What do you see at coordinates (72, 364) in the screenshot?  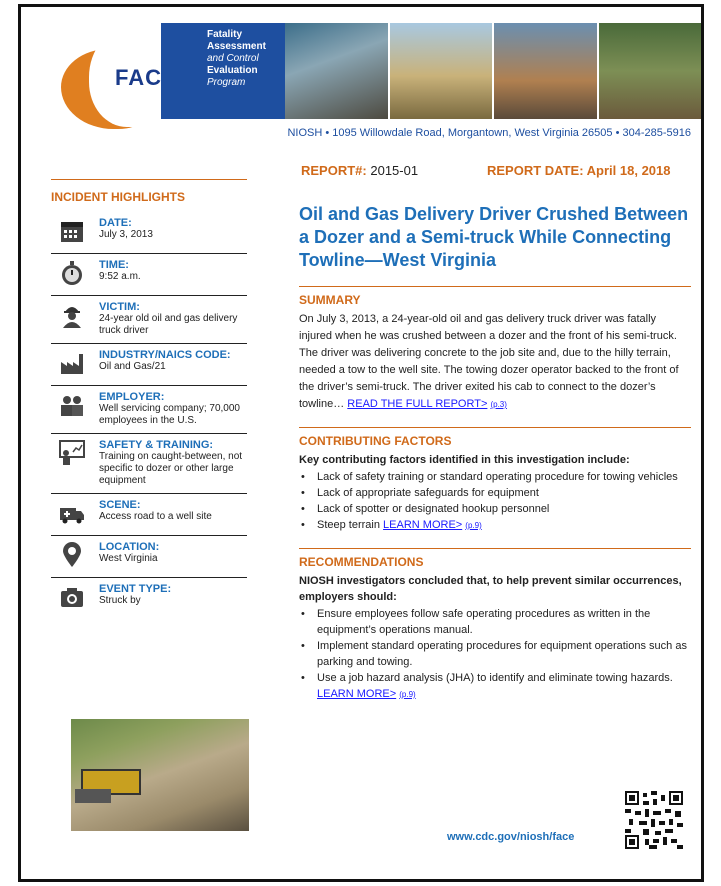 I see `factory-icon` at bounding box center [72, 364].